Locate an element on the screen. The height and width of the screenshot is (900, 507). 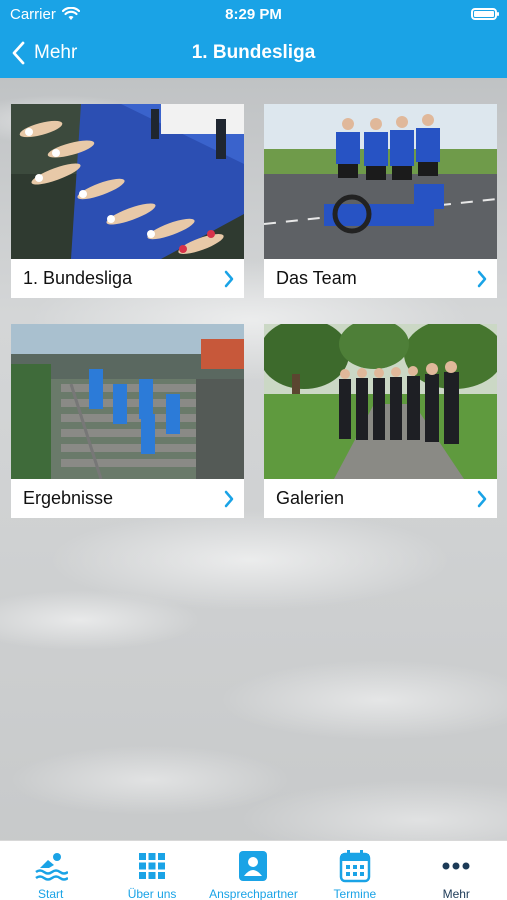
tab-start: Start is located at coordinates (51, 870).